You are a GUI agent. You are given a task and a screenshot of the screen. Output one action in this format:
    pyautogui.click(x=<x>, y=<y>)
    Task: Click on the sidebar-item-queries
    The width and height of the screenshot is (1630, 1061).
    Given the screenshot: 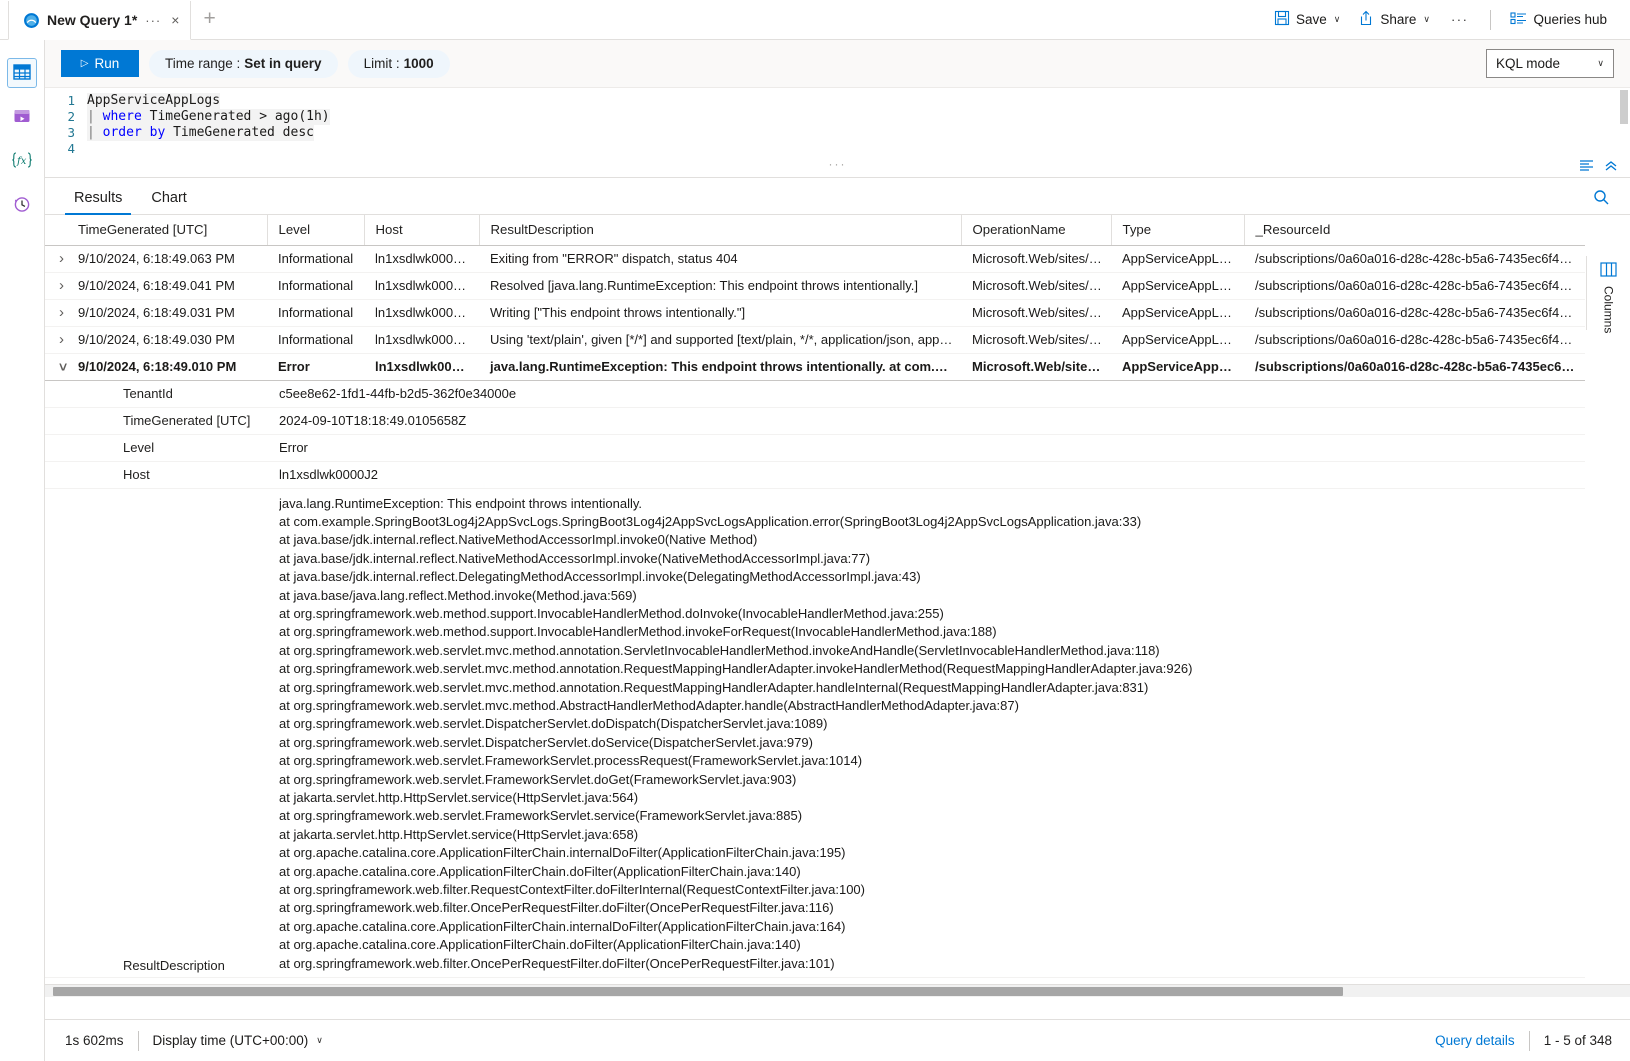 What is the action you would take?
    pyautogui.click(x=22, y=117)
    